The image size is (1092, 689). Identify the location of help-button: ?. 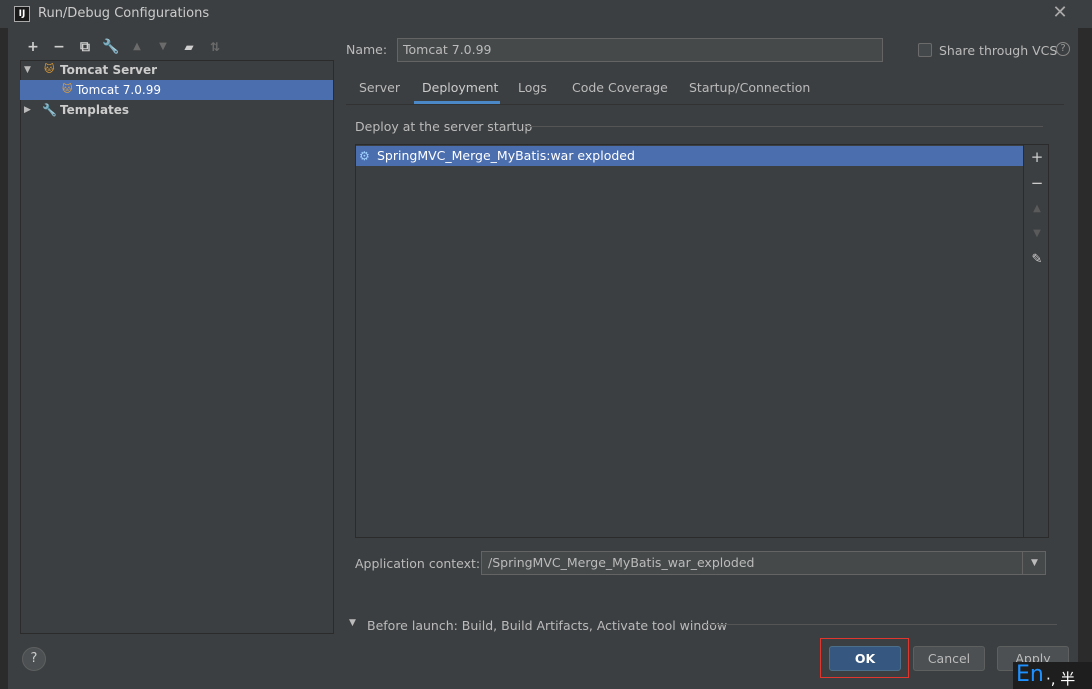
(34, 659).